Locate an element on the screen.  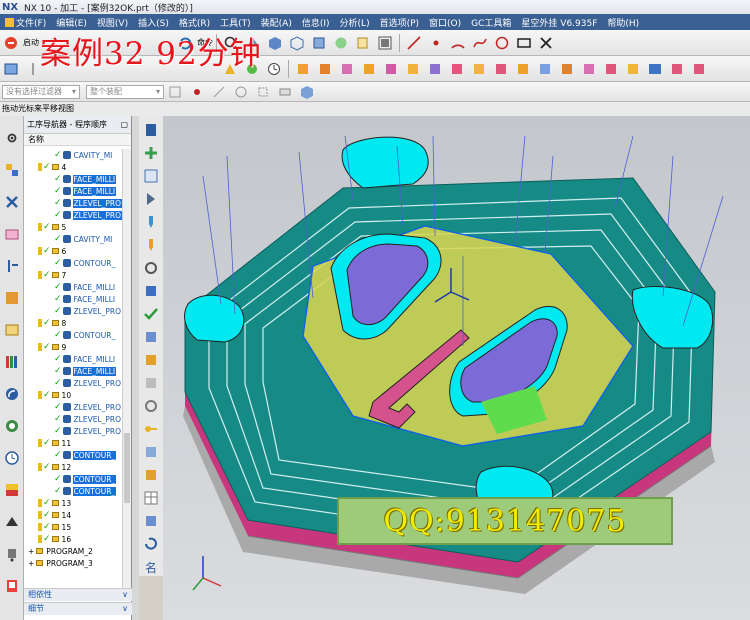
snap-point-icon is located at coordinates (197, 92).